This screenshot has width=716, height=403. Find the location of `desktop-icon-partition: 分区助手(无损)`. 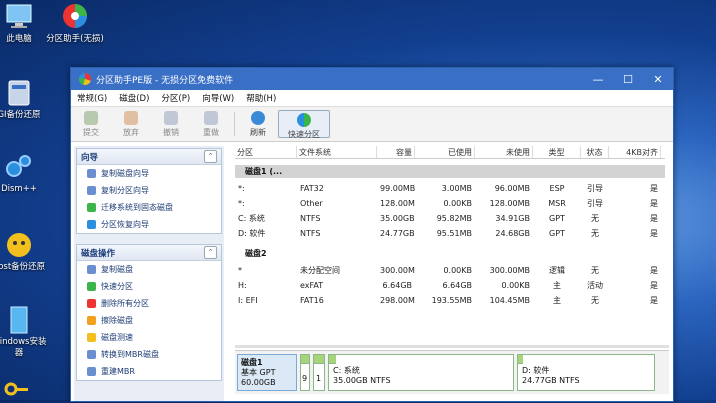

desktop-icon-partition: 分区助手(无损) is located at coordinates (75, 23).